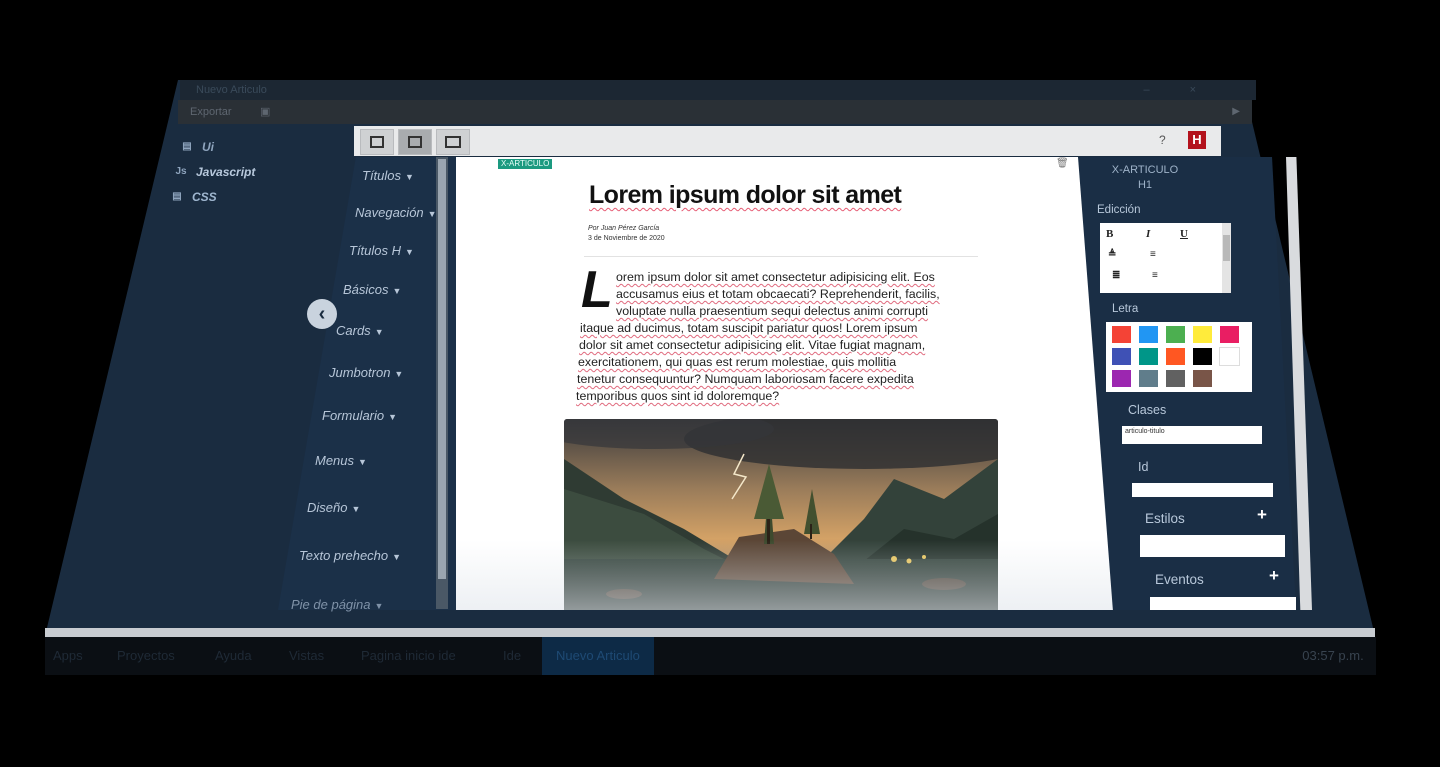  What do you see at coordinates (1119, 210) in the screenshot?
I see `edicion-label: Edicción` at bounding box center [1119, 210].